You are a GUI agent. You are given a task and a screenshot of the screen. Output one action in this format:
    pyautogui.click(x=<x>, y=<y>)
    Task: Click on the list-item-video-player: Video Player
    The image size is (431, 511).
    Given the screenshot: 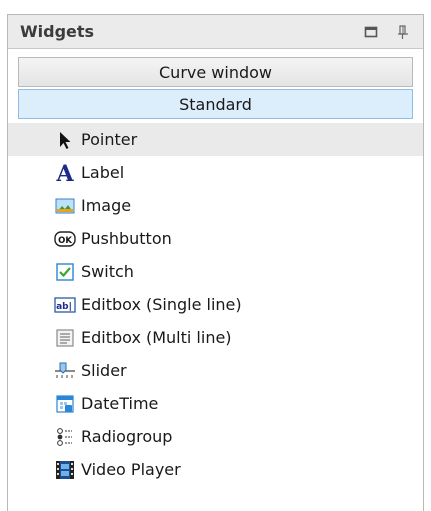 What is the action you would take?
    pyautogui.click(x=215, y=469)
    